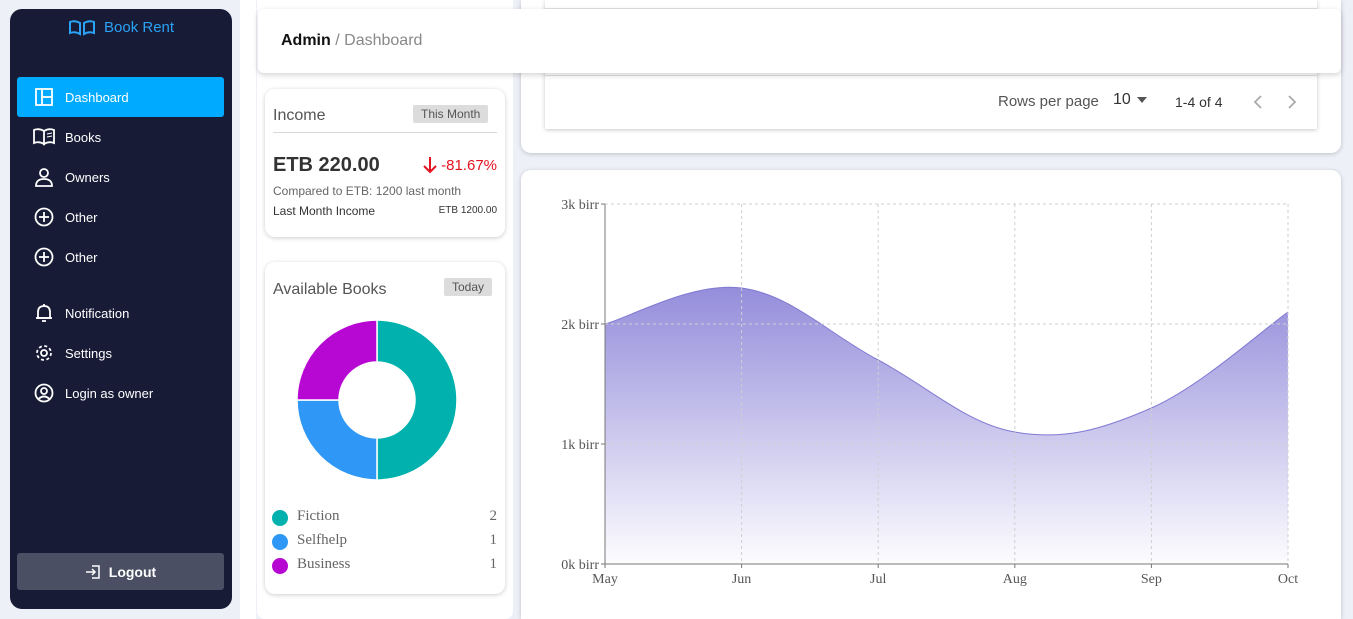  What do you see at coordinates (469, 165) in the screenshot?
I see `change-value: -81.67%` at bounding box center [469, 165].